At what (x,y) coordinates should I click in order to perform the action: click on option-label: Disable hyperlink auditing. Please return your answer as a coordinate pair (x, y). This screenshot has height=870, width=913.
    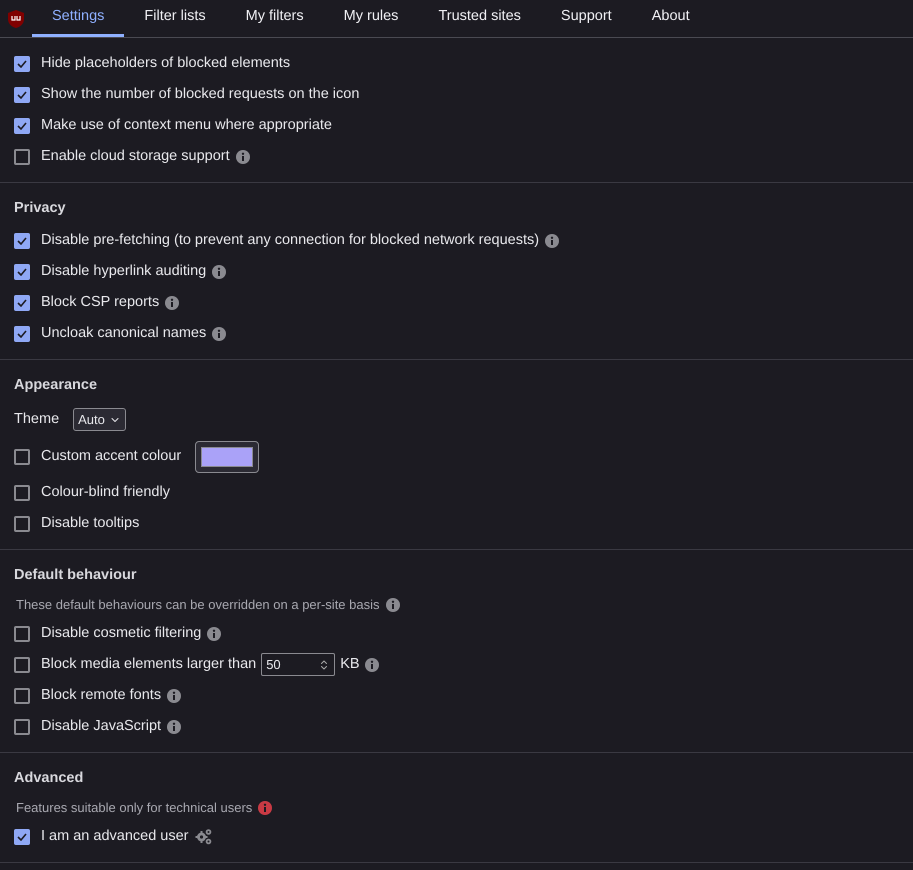
    Looking at the image, I should click on (123, 271).